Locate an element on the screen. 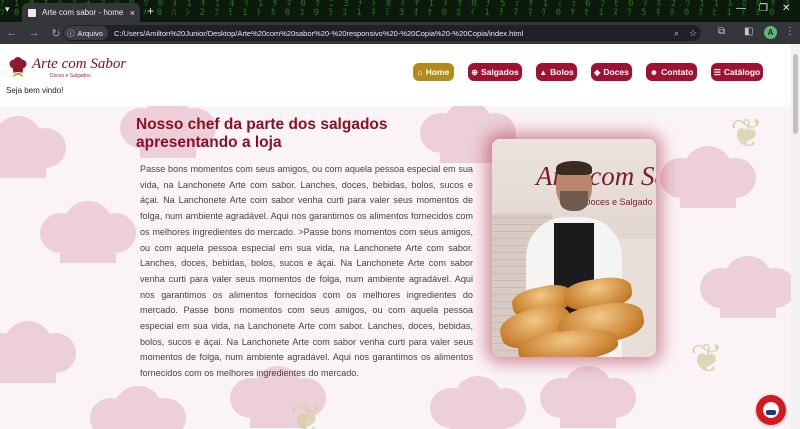 The height and width of the screenshot is (429, 800). contact-icon: ☻ is located at coordinates (654, 72).